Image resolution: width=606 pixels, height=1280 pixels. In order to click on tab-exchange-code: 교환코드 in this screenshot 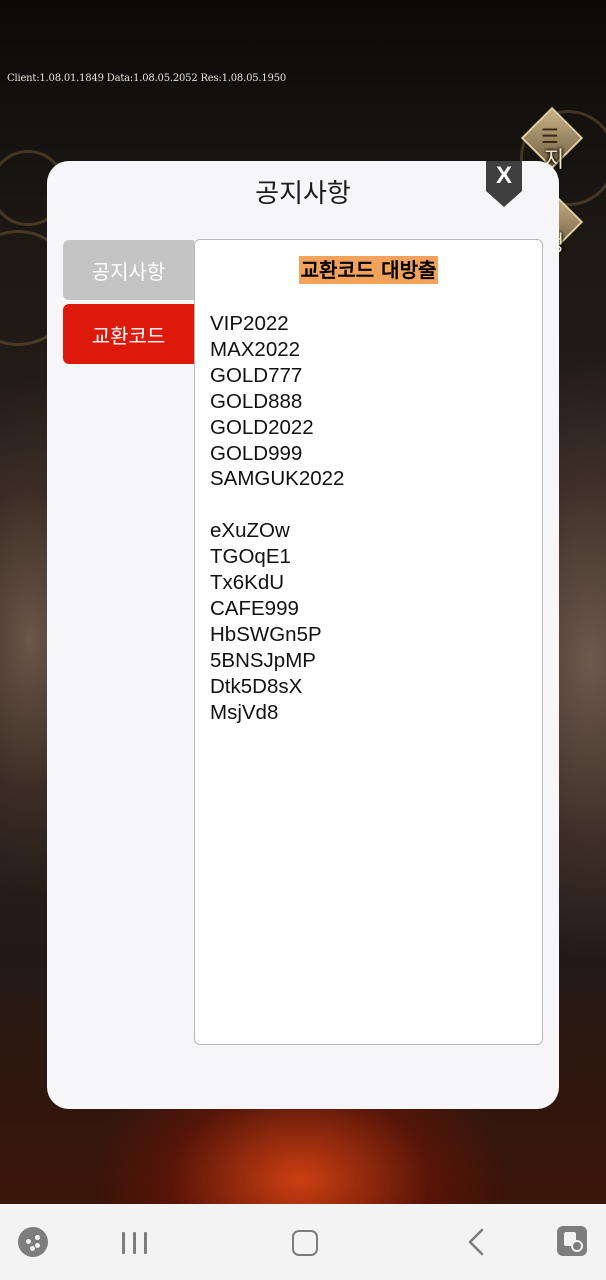, I will do `click(128, 334)`.